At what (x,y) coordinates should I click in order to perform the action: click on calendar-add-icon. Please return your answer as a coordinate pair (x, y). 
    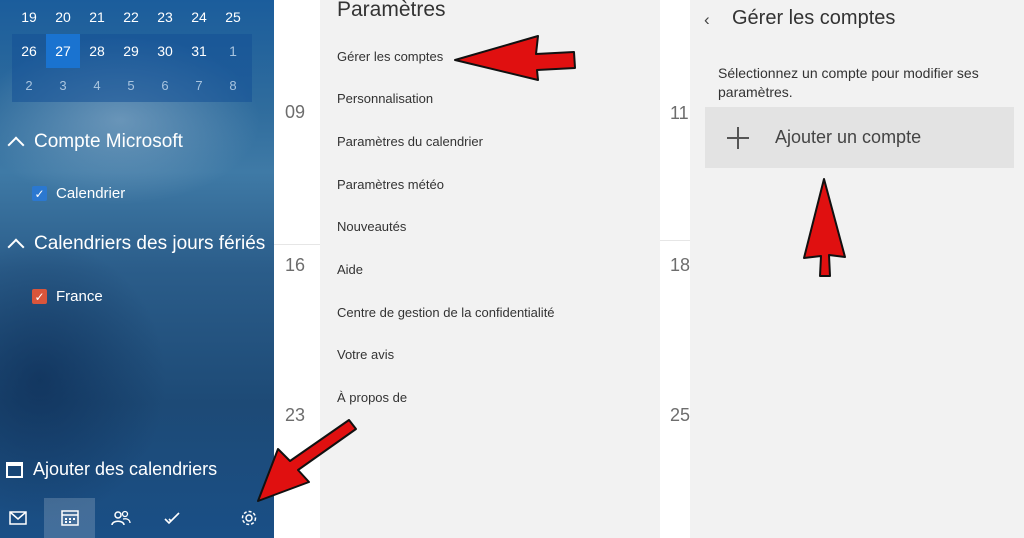
    Looking at the image, I should click on (14, 469).